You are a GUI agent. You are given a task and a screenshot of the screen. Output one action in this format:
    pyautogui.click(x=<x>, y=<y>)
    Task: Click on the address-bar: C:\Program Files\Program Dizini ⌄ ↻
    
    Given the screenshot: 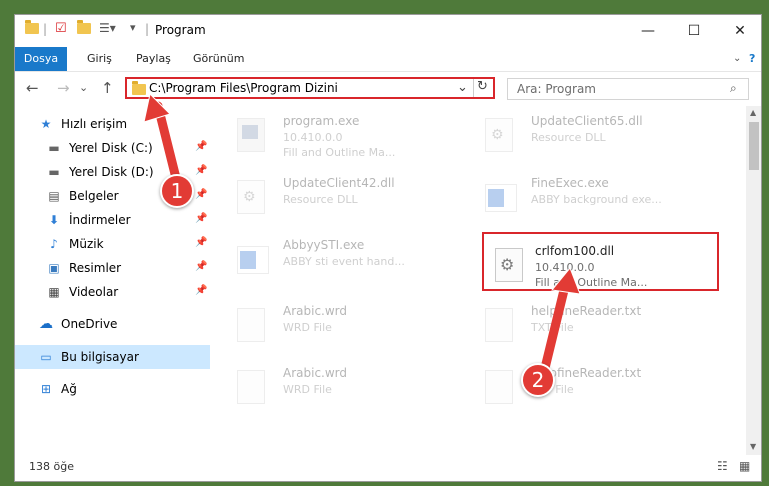 What is the action you would take?
    pyautogui.click(x=310, y=88)
    